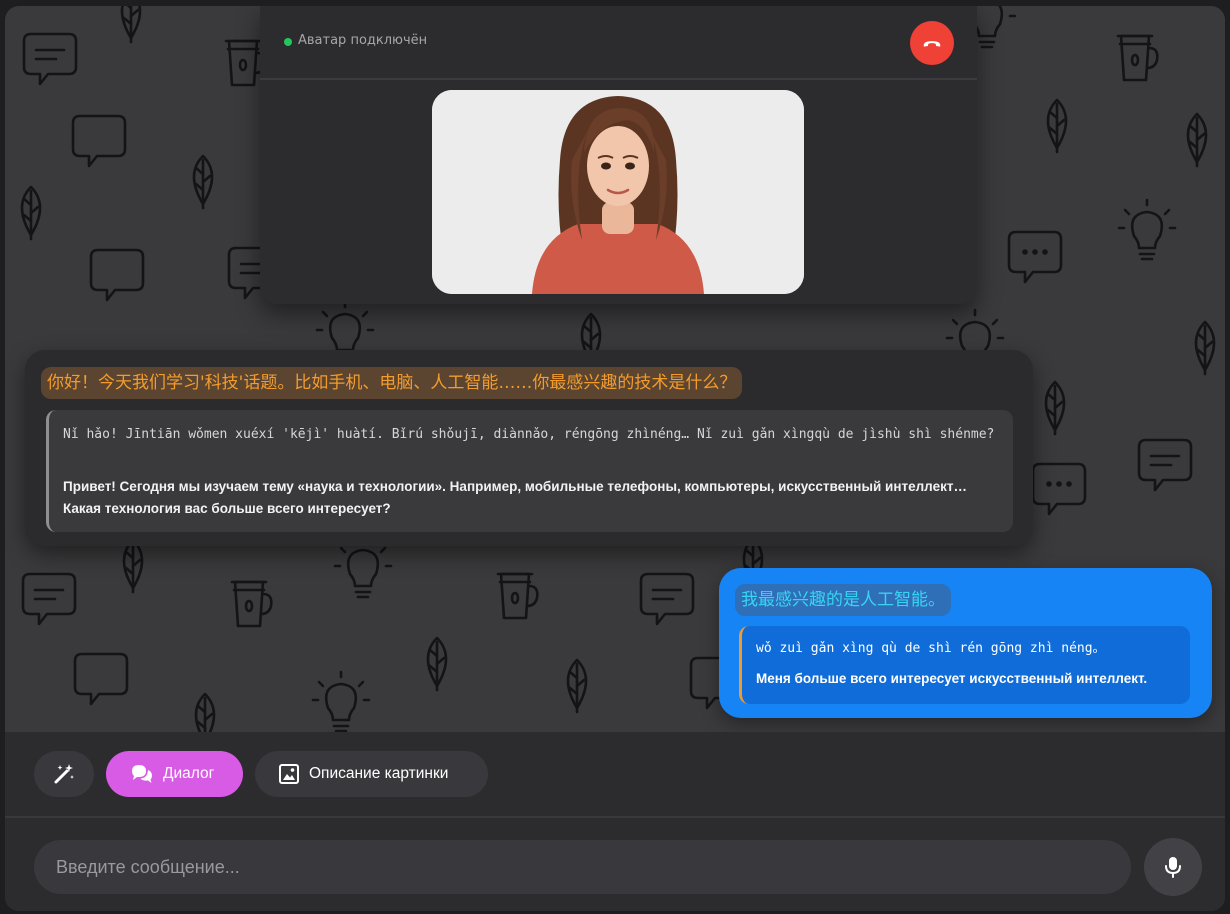 This screenshot has height=914, width=1230. I want to click on user-message-hanzi: 我最感兴趣的是人工智能。, so click(843, 600).